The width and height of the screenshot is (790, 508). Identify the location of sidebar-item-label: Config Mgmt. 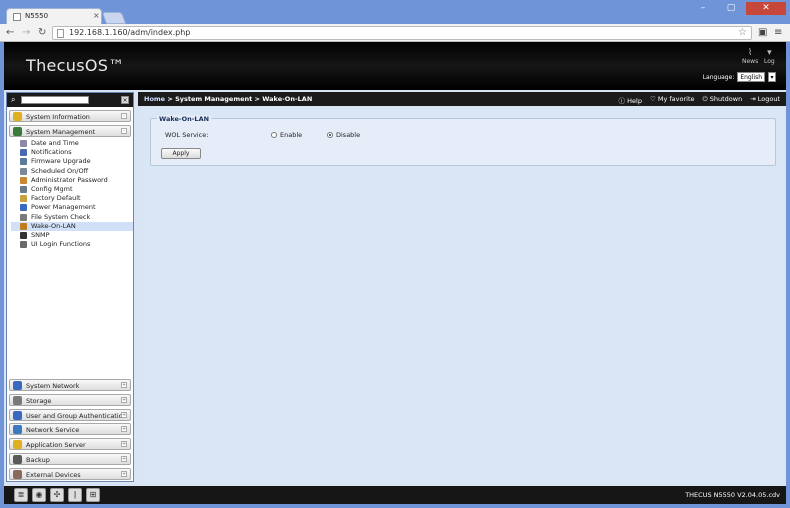
(52, 189).